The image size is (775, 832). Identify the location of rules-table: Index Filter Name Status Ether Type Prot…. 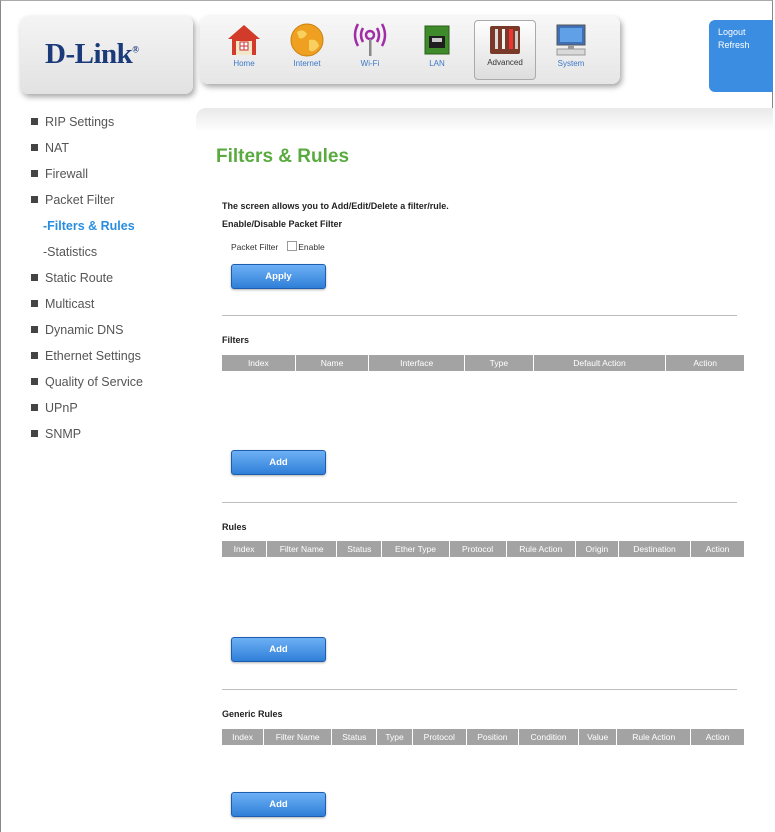
(483, 549).